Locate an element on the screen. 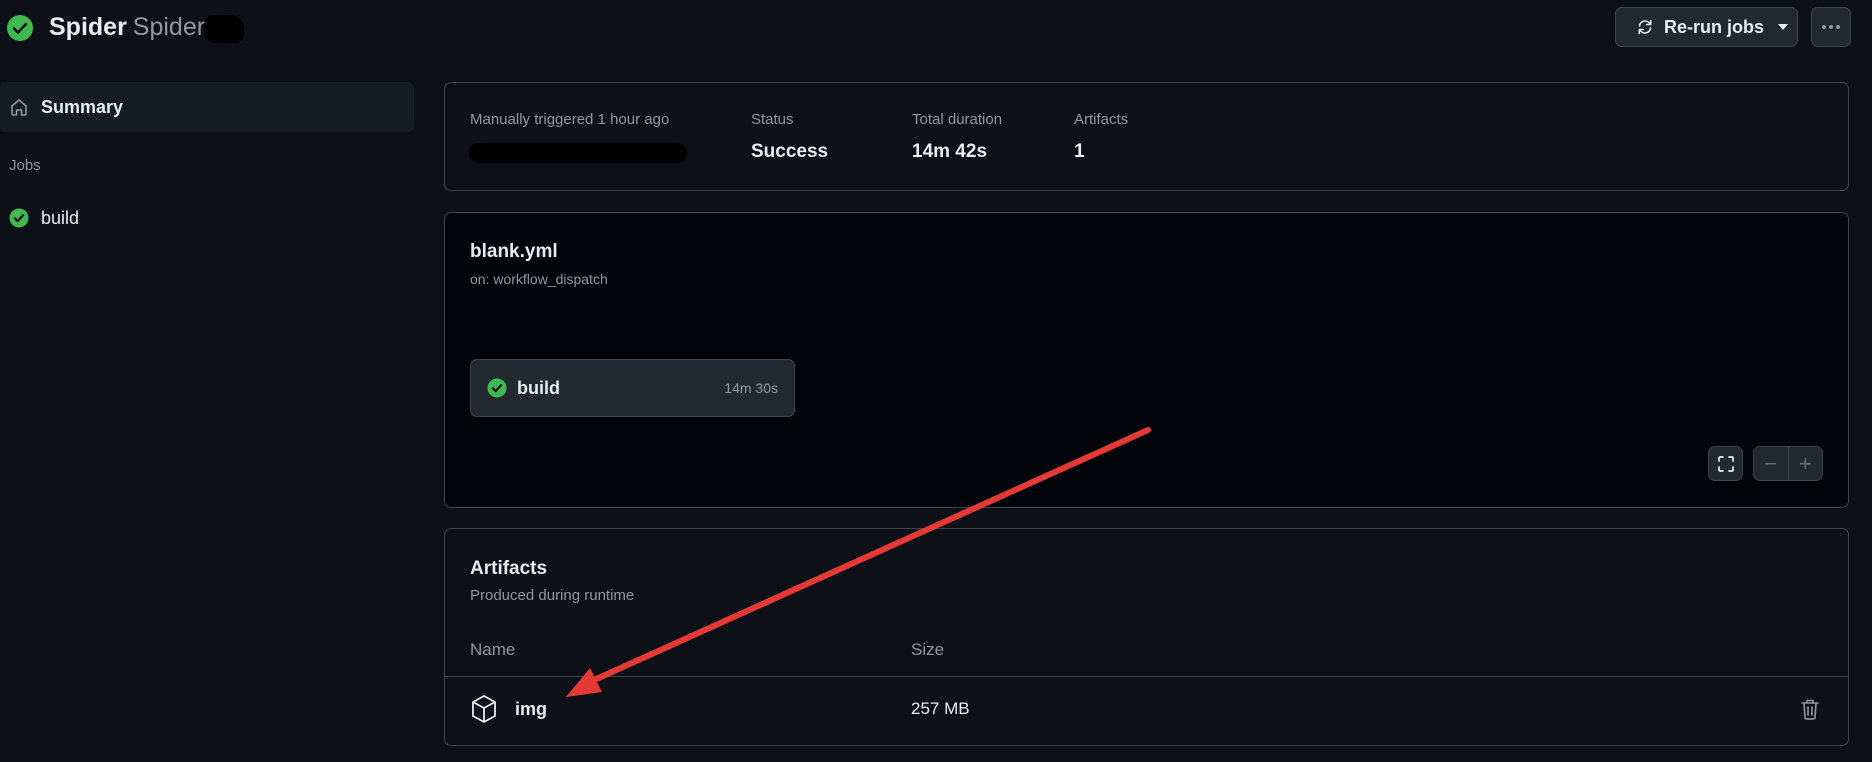 The height and width of the screenshot is (762, 1872). run-summary-card is located at coordinates (1146, 136).